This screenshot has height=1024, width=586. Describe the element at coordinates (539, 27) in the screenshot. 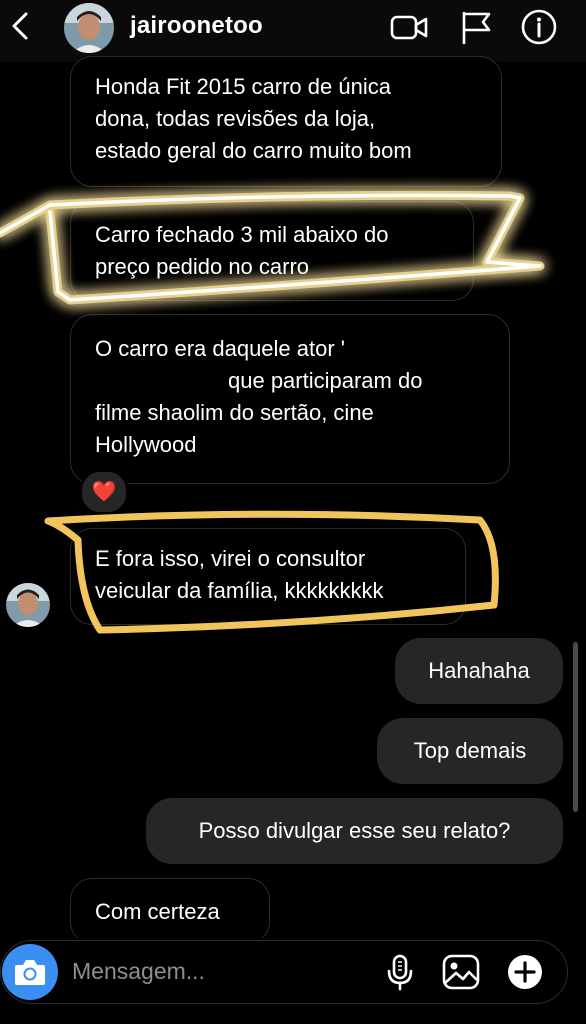

I see `info-icon` at that location.